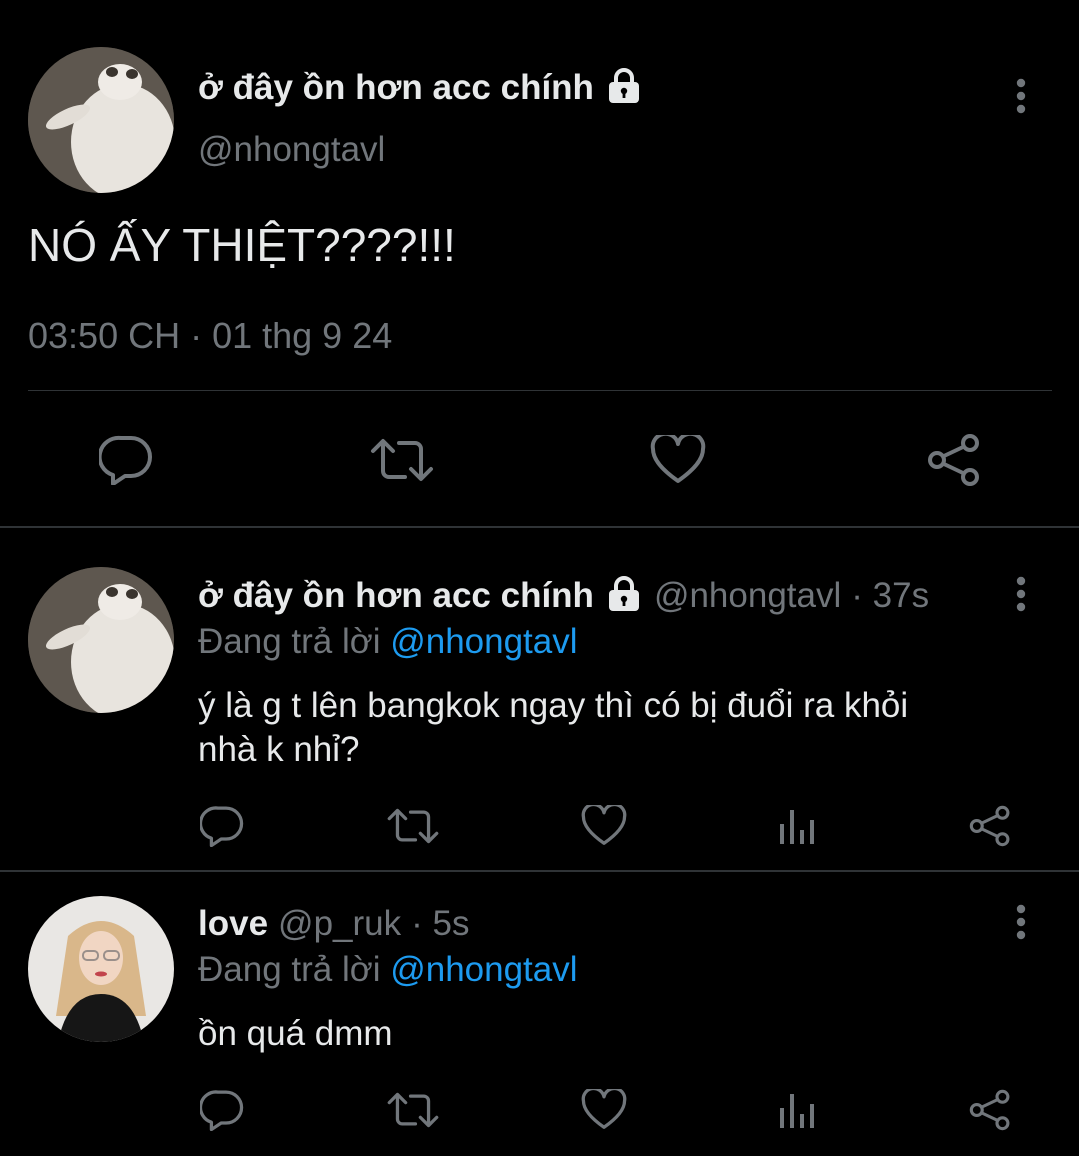  What do you see at coordinates (279, 749) in the screenshot?
I see `reply-text-line: nhà k nhỉ?` at bounding box center [279, 749].